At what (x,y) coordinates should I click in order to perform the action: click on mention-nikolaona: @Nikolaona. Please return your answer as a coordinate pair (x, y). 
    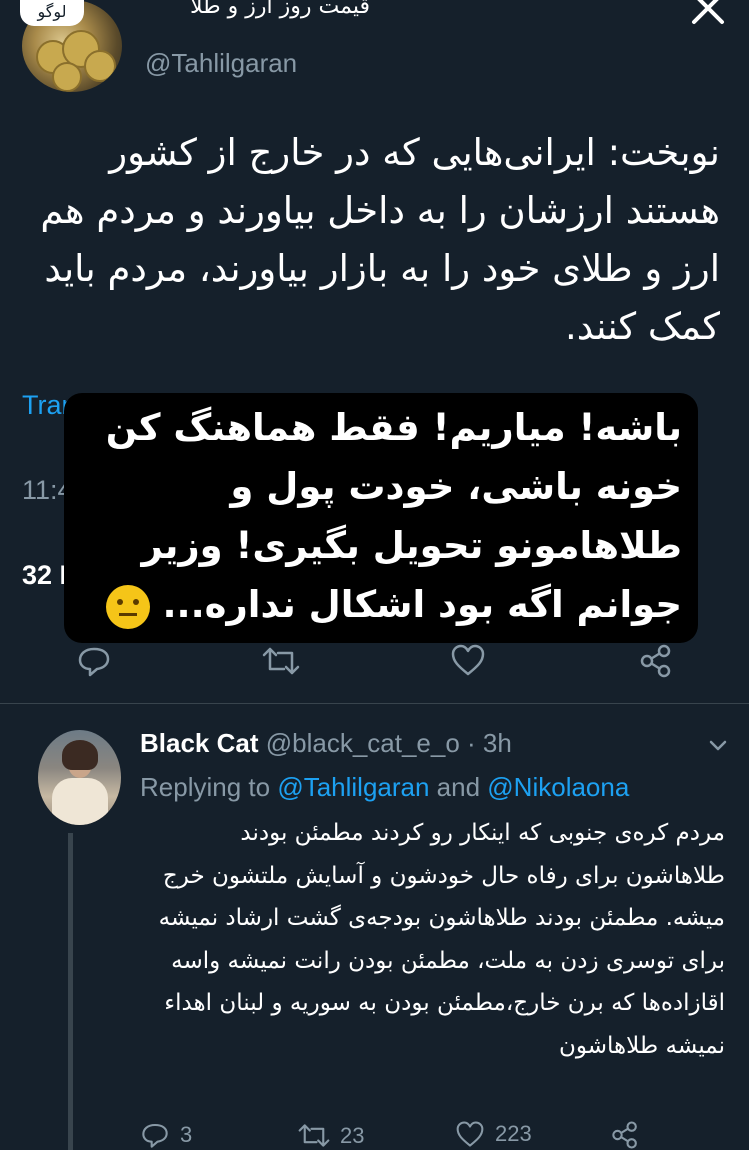
    Looking at the image, I should click on (558, 787).